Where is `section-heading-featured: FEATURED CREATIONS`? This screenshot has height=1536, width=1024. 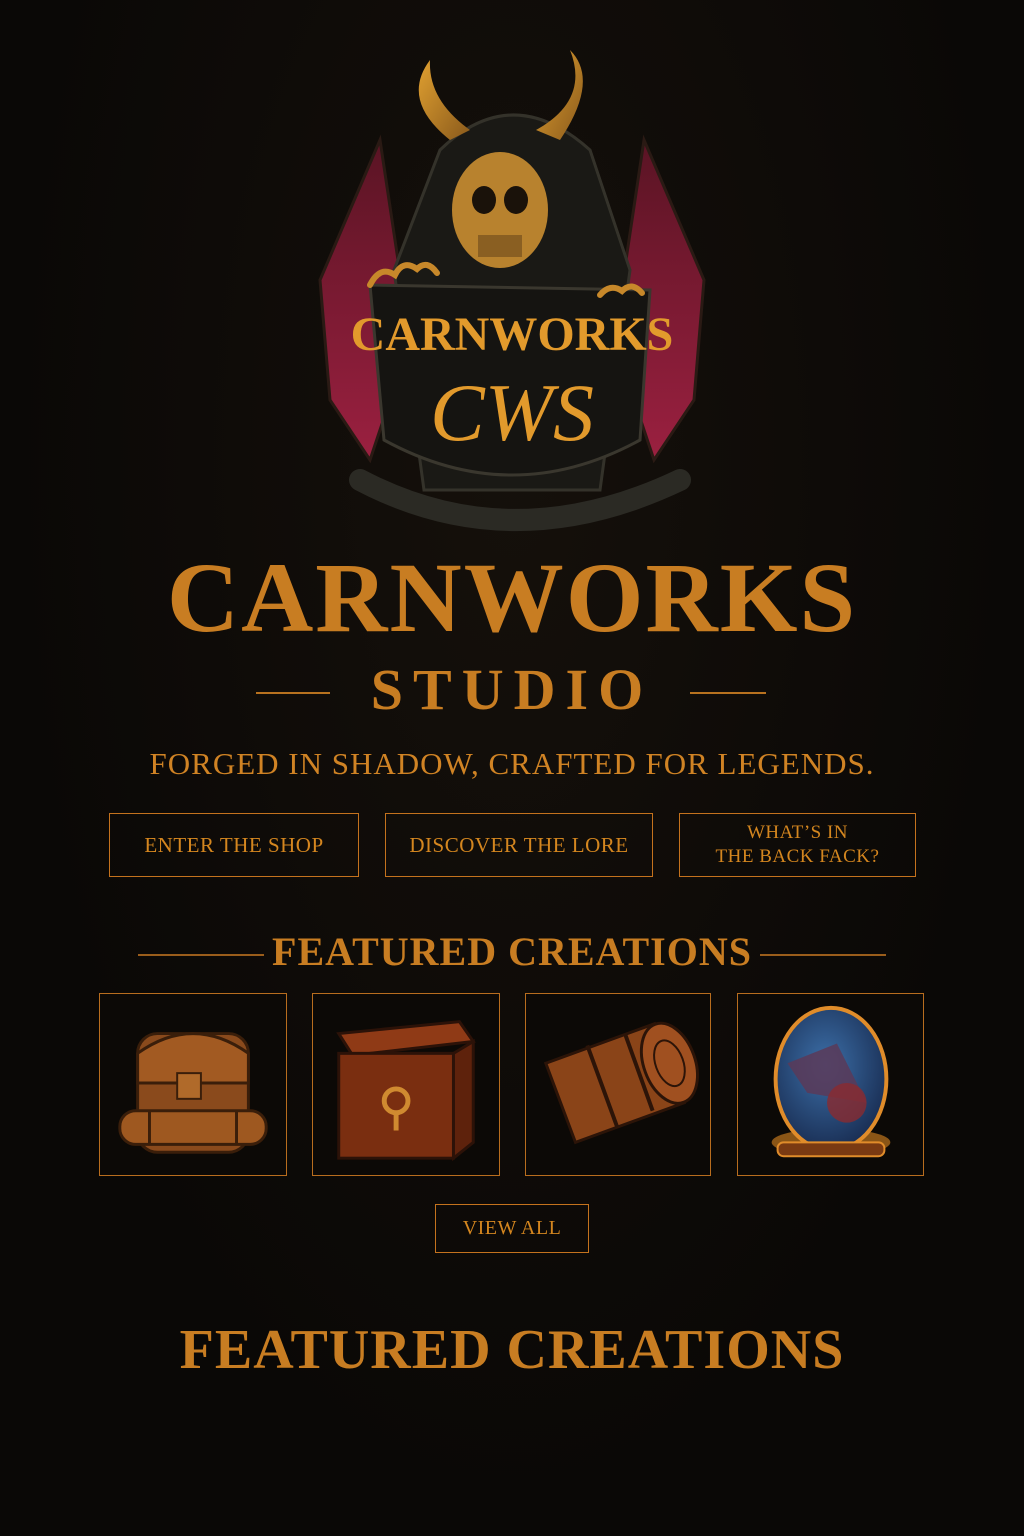
section-heading-featured: FEATURED CREATIONS is located at coordinates (512, 1350).